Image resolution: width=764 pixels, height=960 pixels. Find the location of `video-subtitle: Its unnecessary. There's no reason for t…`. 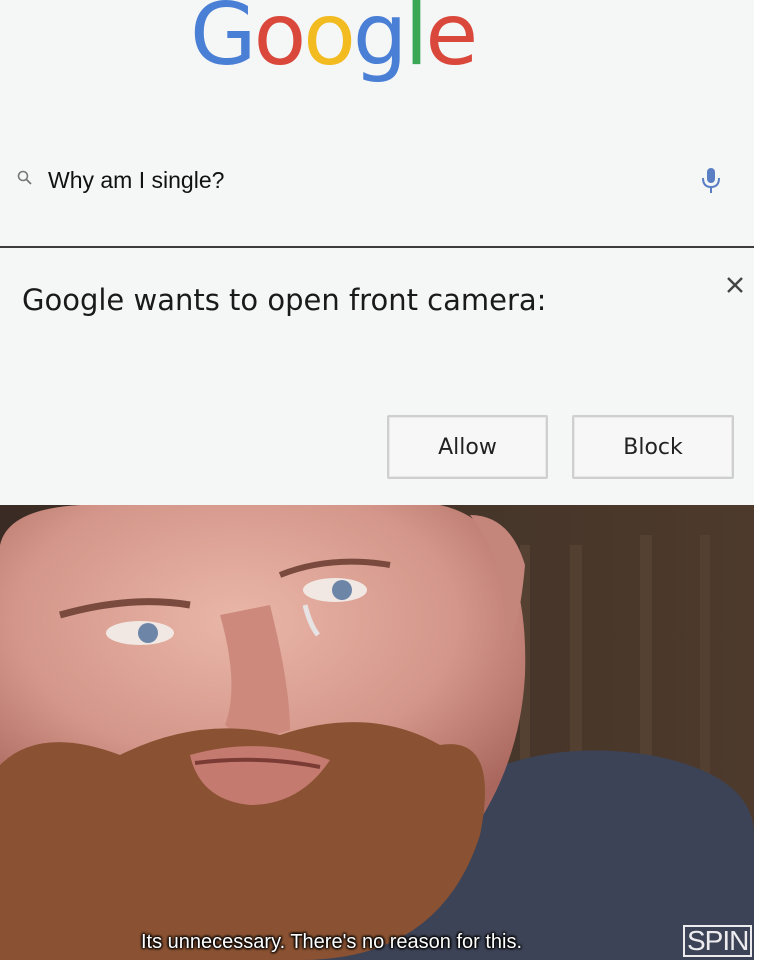

video-subtitle: Its unnecessary. There's no reason for t… is located at coordinates (332, 942).